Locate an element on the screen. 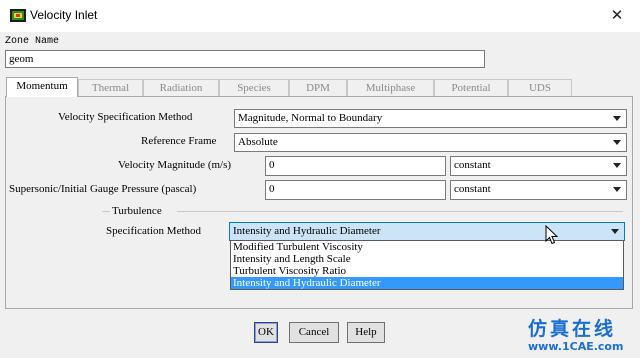 The width and height of the screenshot is (640, 358). tab-dpm: DPM is located at coordinates (318, 87).